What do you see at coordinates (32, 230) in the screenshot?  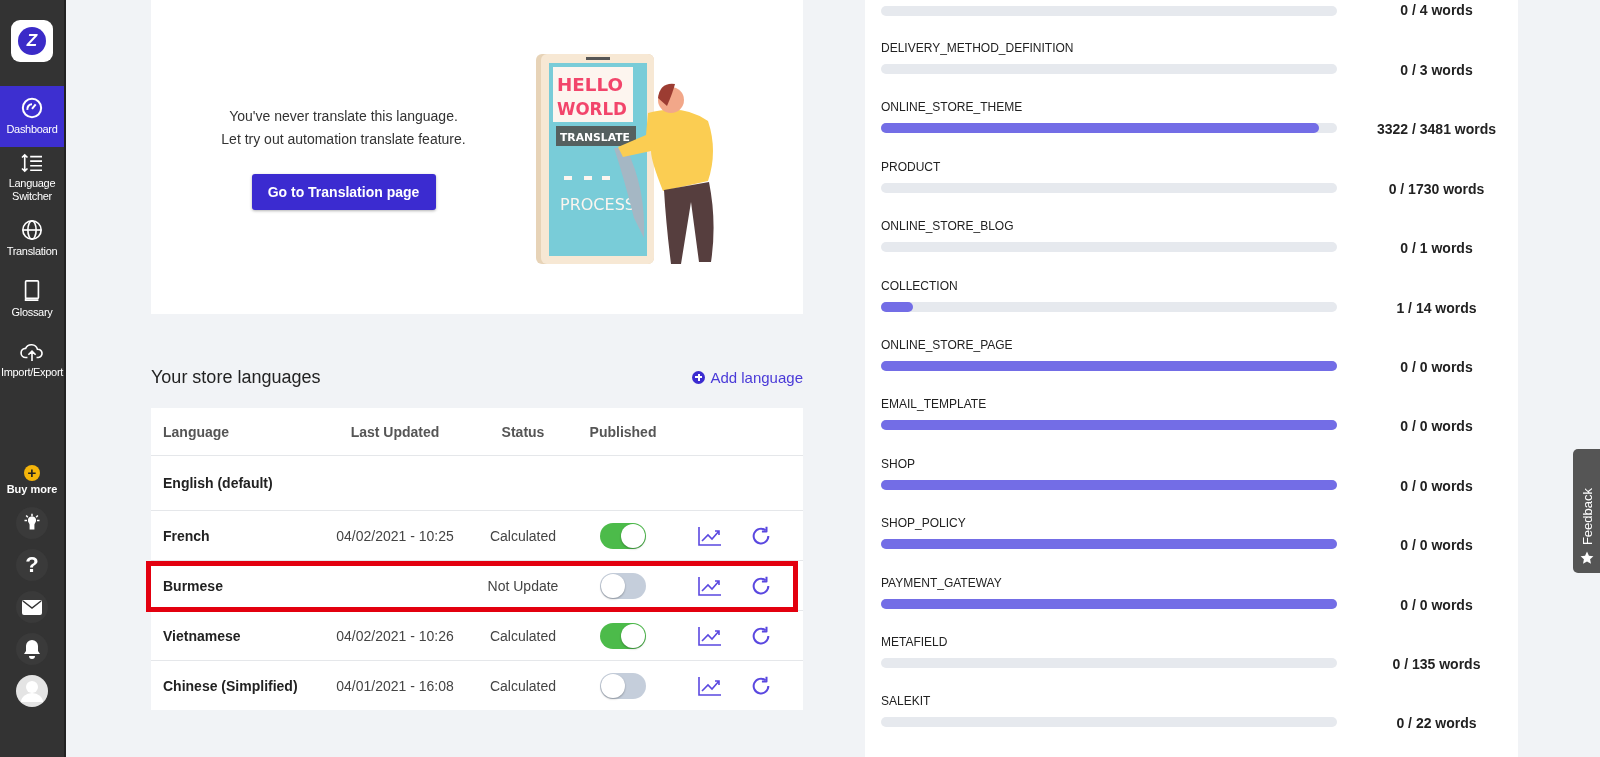 I see `globe-icon` at bounding box center [32, 230].